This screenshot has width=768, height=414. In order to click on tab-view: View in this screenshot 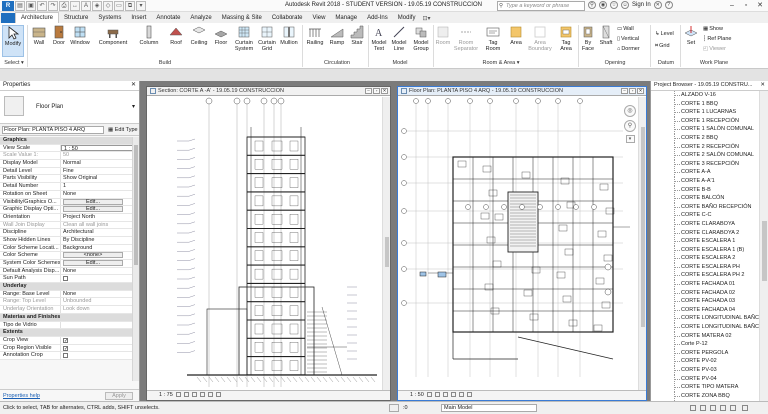, I will do `click(319, 18)`.